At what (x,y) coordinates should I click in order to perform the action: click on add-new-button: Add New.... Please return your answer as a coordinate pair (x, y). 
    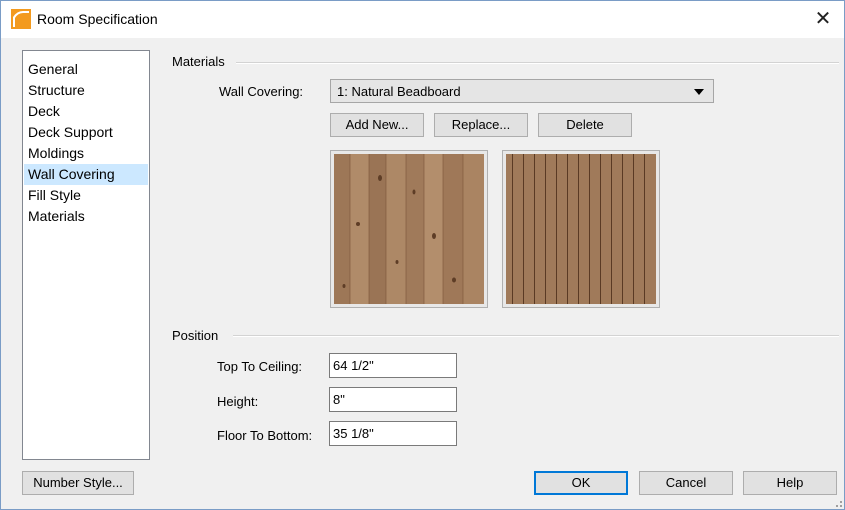
    Looking at the image, I should click on (377, 125).